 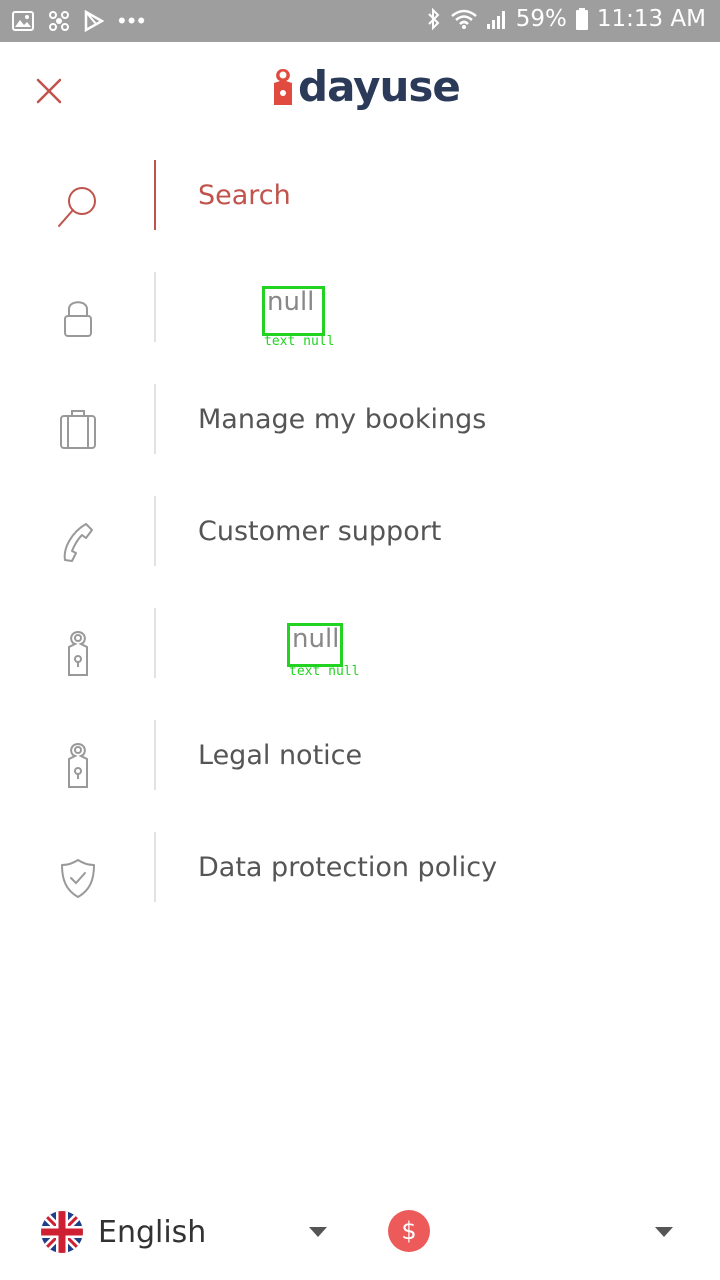 What do you see at coordinates (348, 867) in the screenshot?
I see `menu-item-label: Data protection policy` at bounding box center [348, 867].